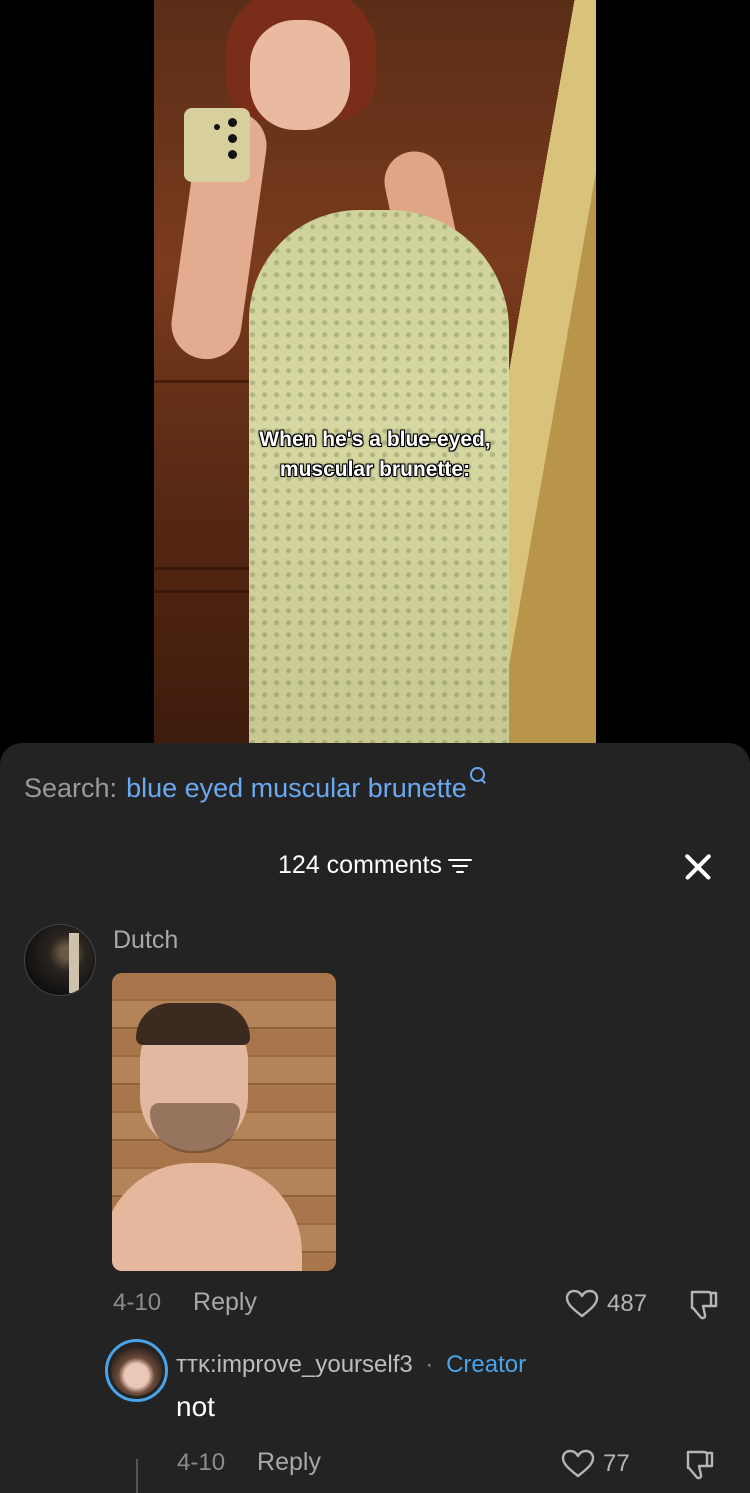  I want to click on like-button: 487, so click(606, 1304).